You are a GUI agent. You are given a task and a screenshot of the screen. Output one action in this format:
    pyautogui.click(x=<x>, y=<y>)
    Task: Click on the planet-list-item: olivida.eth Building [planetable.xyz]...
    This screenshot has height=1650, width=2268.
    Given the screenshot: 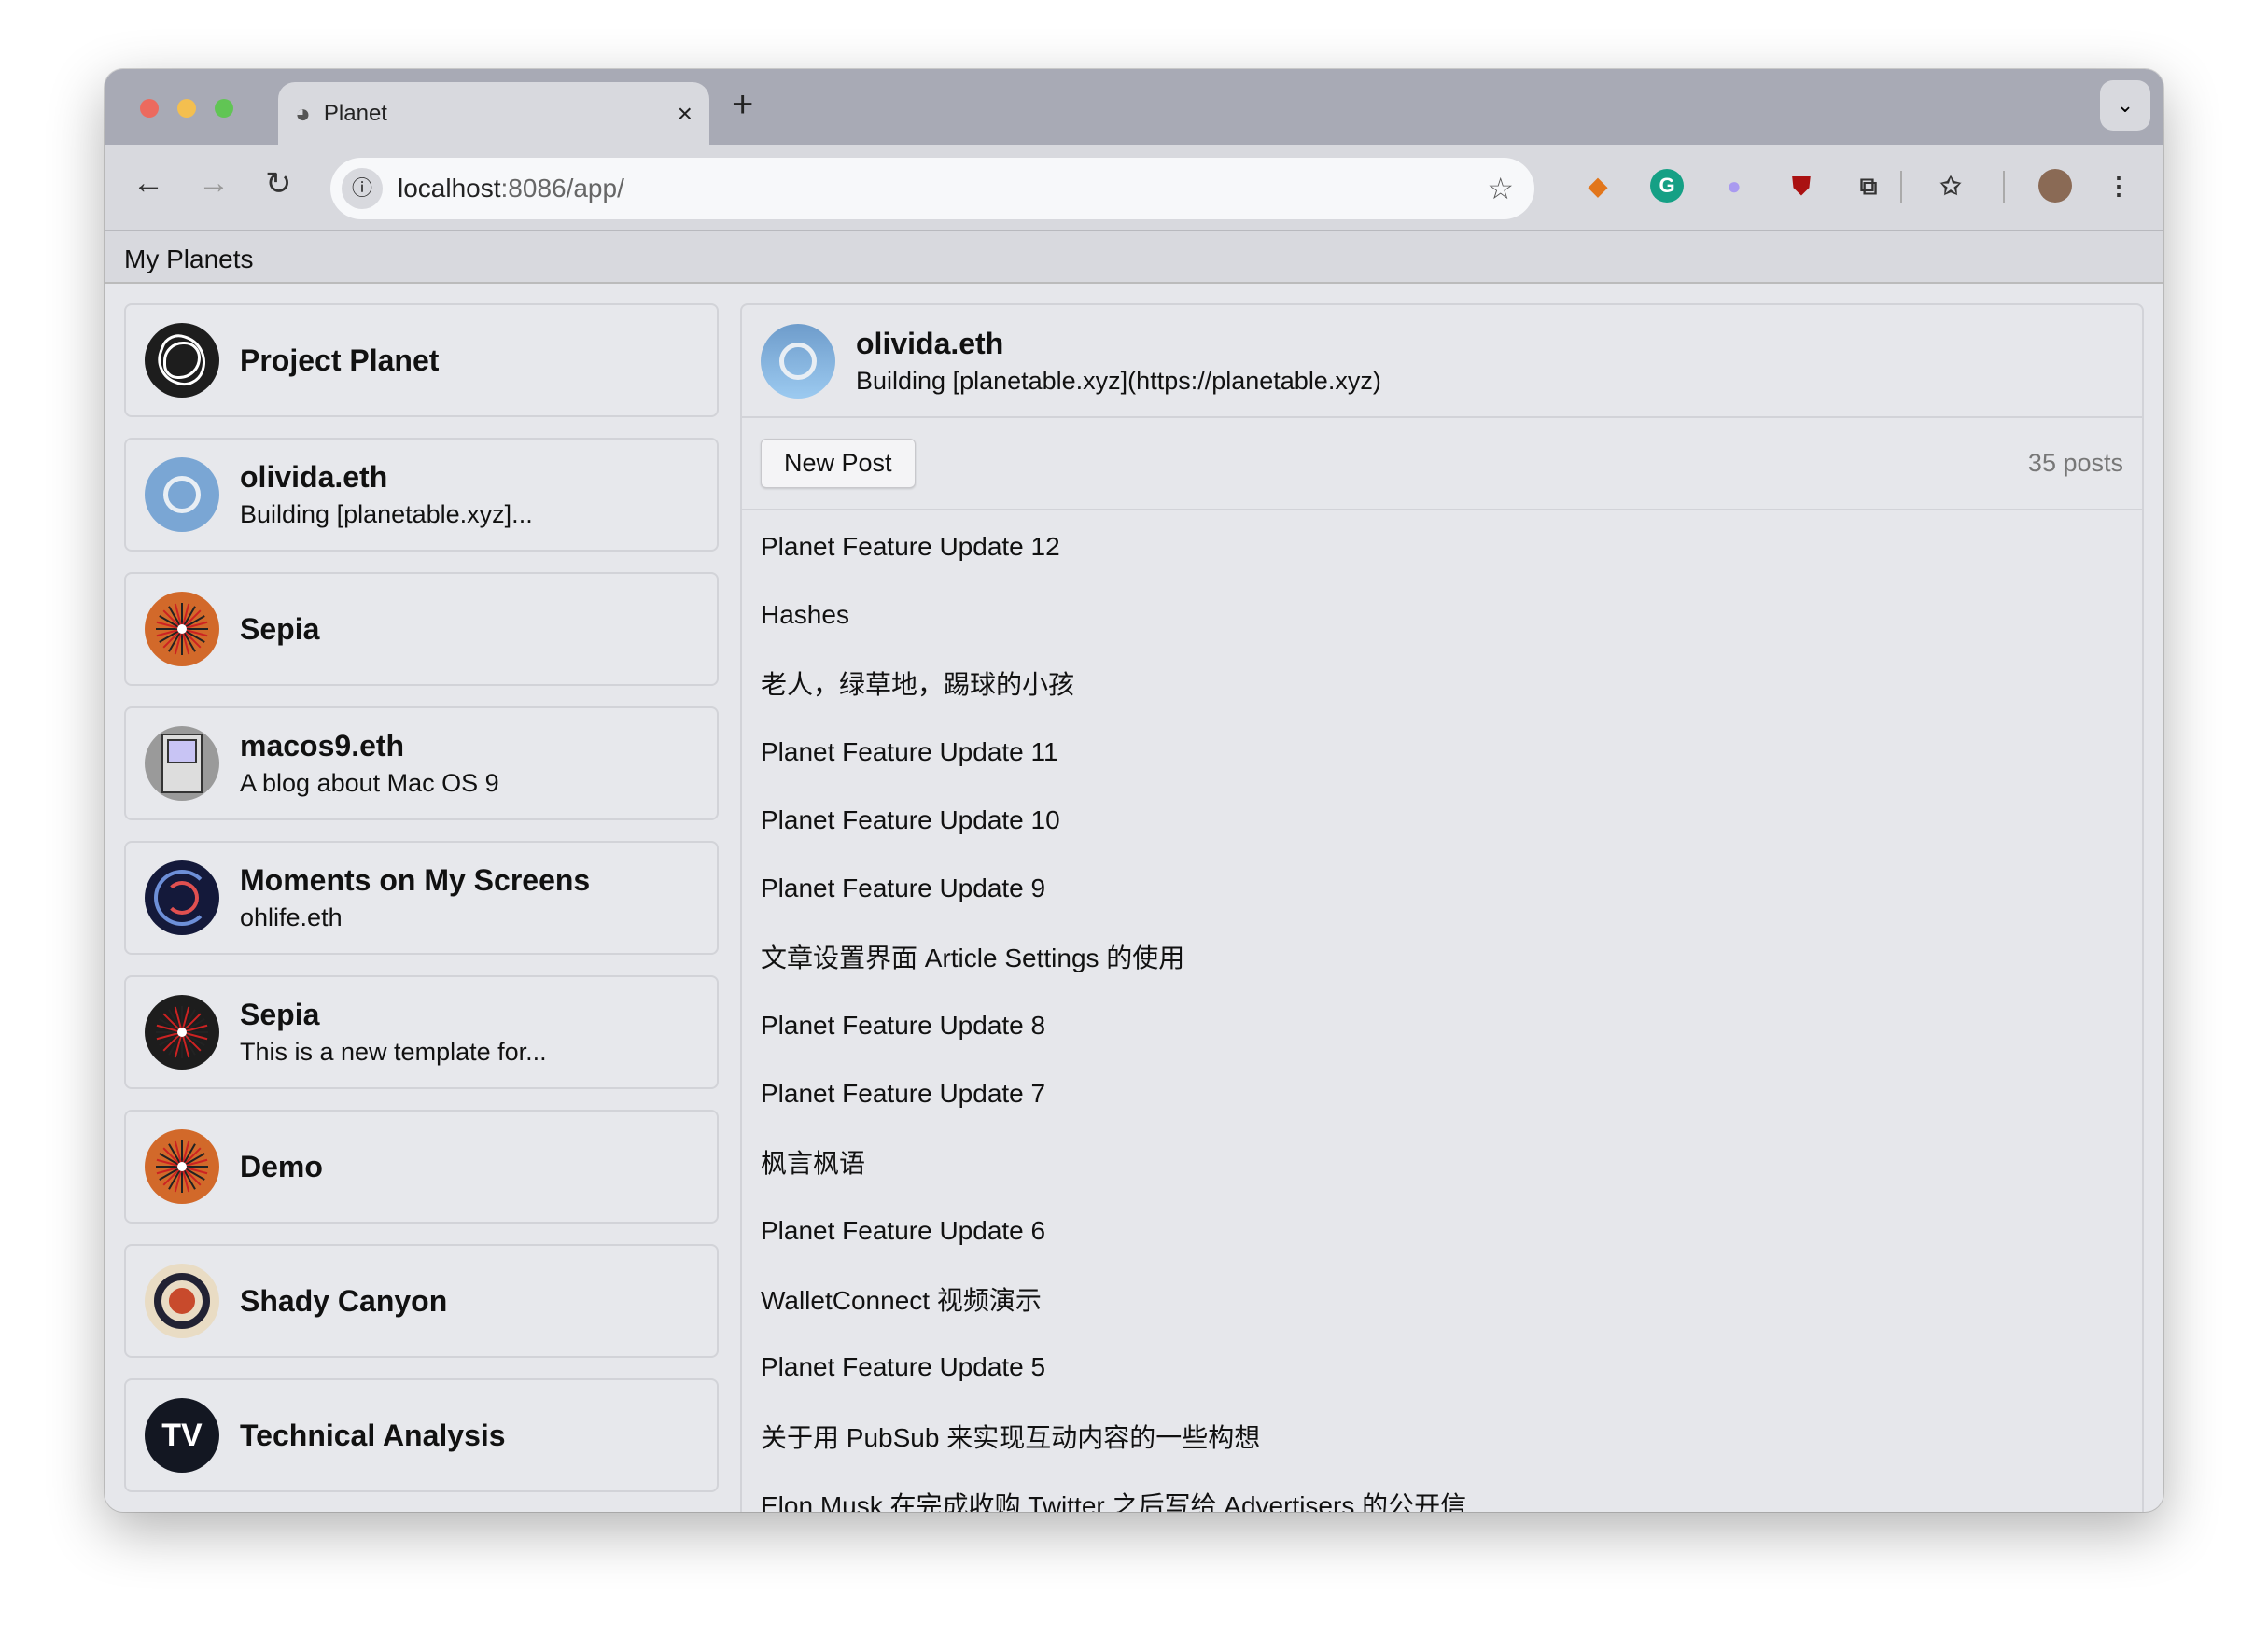 What is the action you would take?
    pyautogui.click(x=421, y=495)
    